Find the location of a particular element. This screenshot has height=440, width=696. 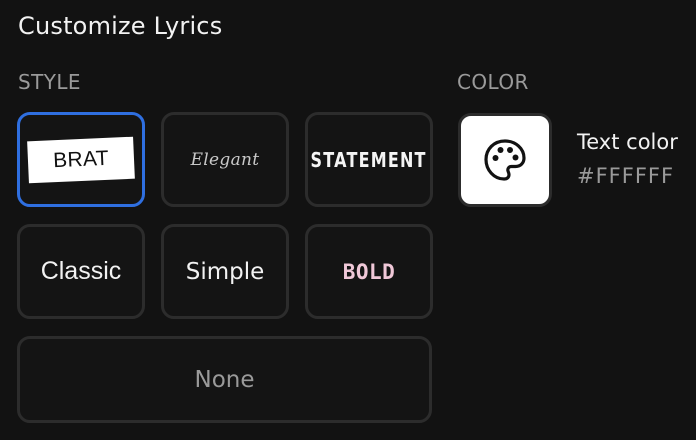

page-title: Customize Lyrics is located at coordinates (120, 26).